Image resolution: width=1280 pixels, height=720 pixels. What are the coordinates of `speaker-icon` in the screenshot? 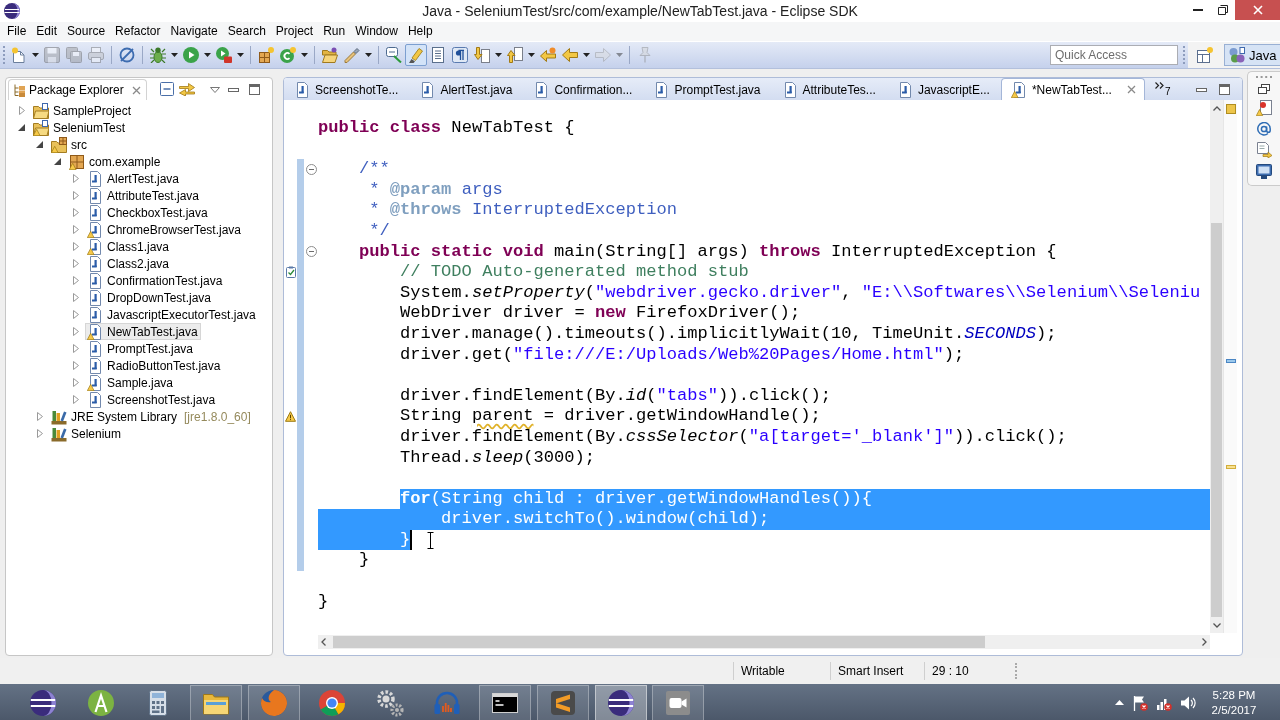 It's located at (1188, 702).